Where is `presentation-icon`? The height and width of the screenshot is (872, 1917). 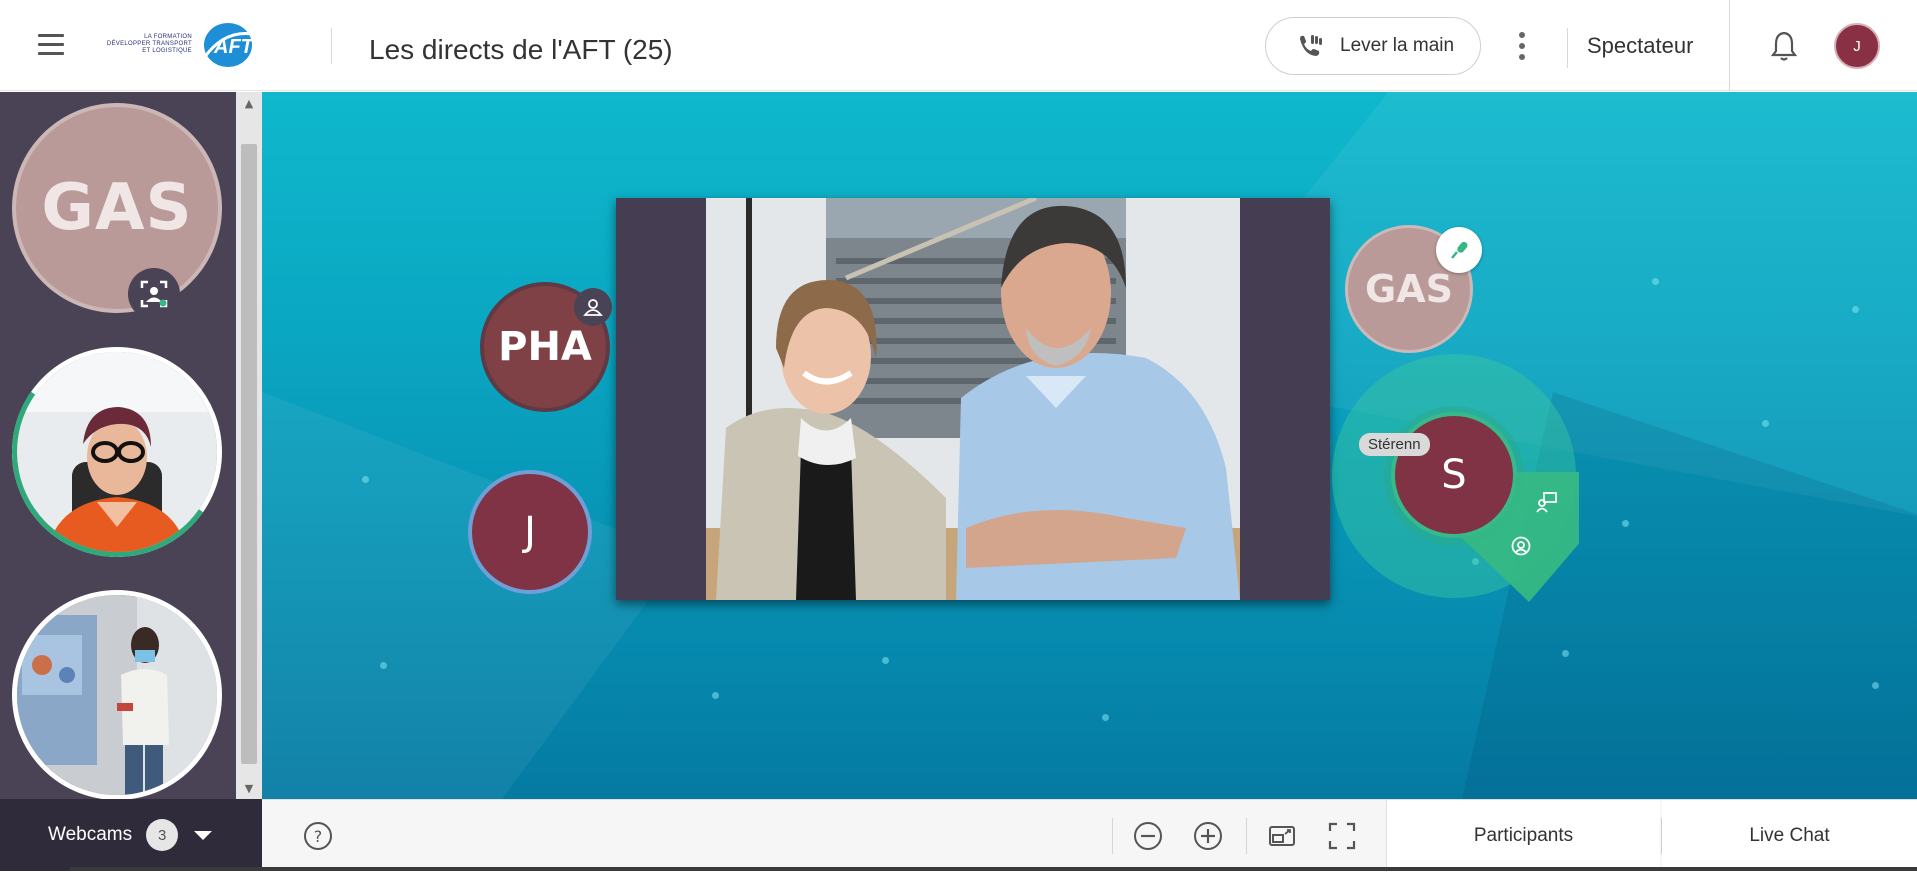
presentation-icon is located at coordinates (1547, 502).